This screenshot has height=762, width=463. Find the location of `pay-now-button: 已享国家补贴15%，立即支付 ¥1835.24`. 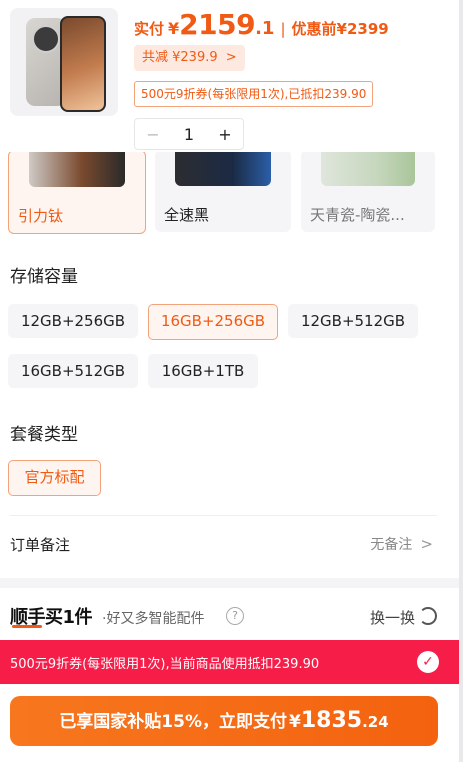

pay-now-button: 已享国家补贴15%，立即支付 ¥1835.24 is located at coordinates (224, 721).